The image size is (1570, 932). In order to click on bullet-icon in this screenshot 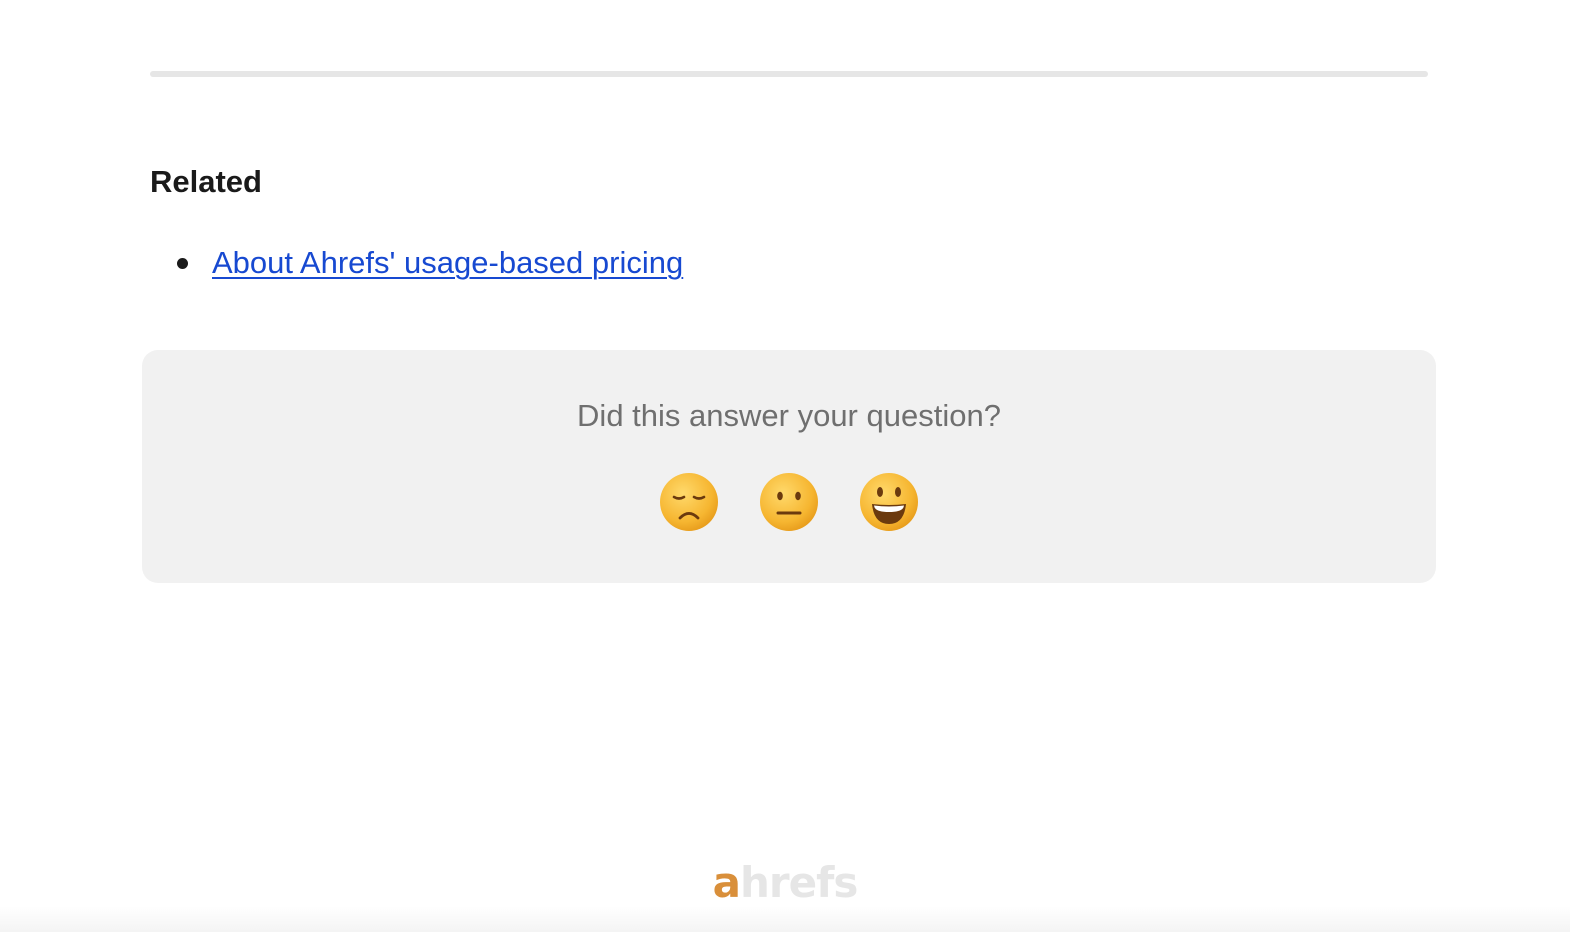, I will do `click(182, 263)`.